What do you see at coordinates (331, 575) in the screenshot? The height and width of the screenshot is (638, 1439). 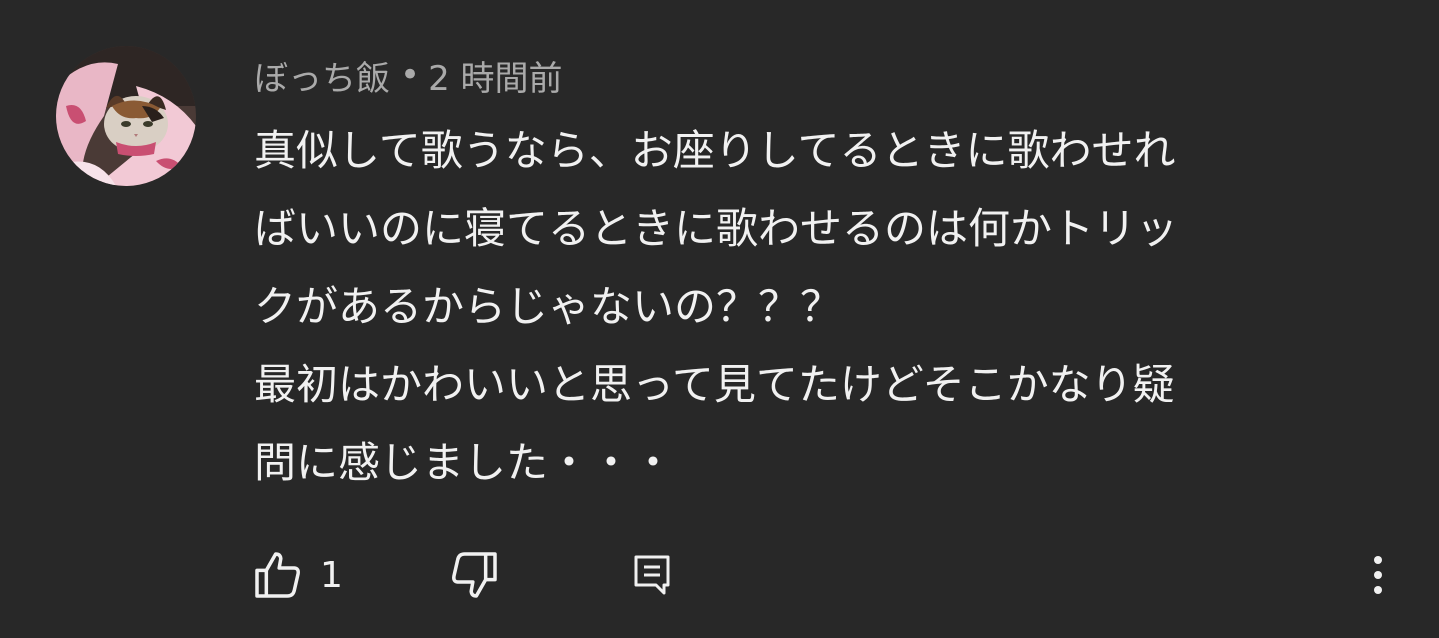 I see `like-count: 1` at bounding box center [331, 575].